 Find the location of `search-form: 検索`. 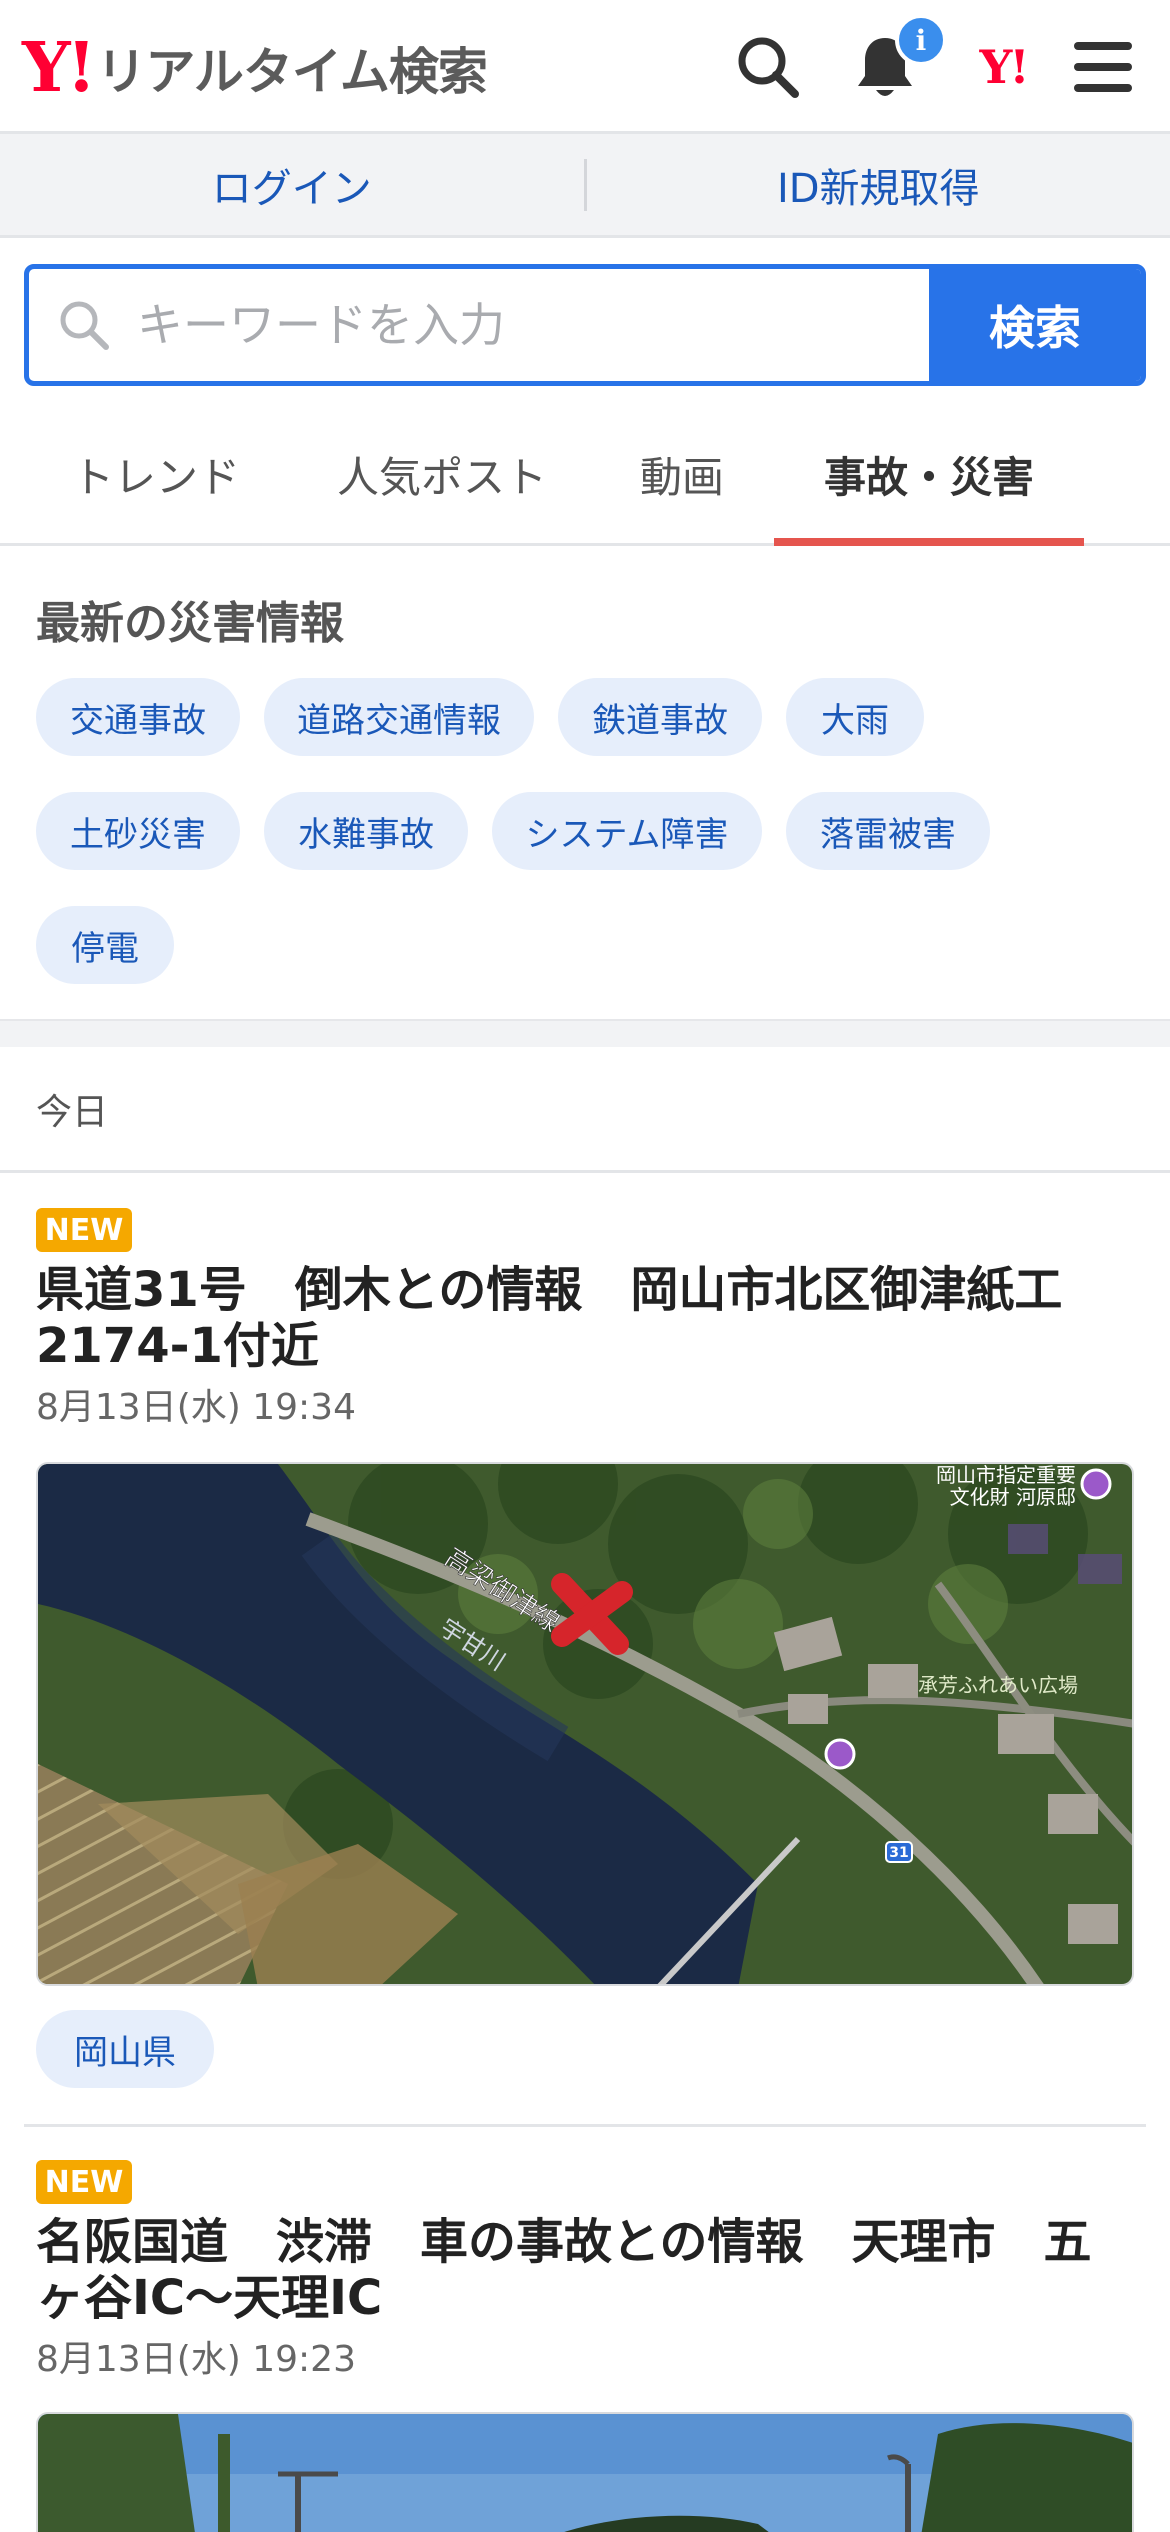

search-form: 検索 is located at coordinates (585, 325).